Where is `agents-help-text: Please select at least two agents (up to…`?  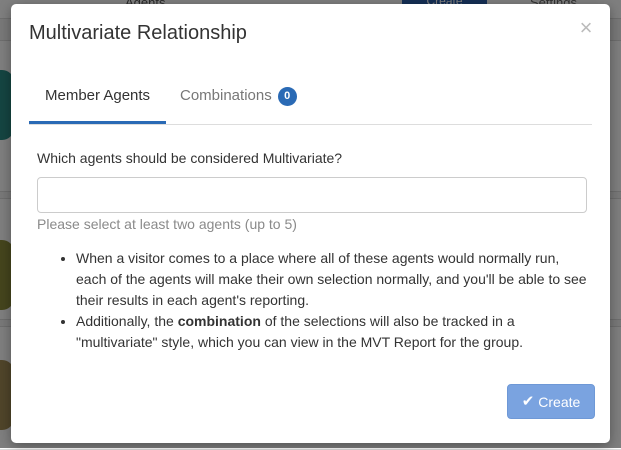 agents-help-text: Please select at least two agents (up to… is located at coordinates (167, 224).